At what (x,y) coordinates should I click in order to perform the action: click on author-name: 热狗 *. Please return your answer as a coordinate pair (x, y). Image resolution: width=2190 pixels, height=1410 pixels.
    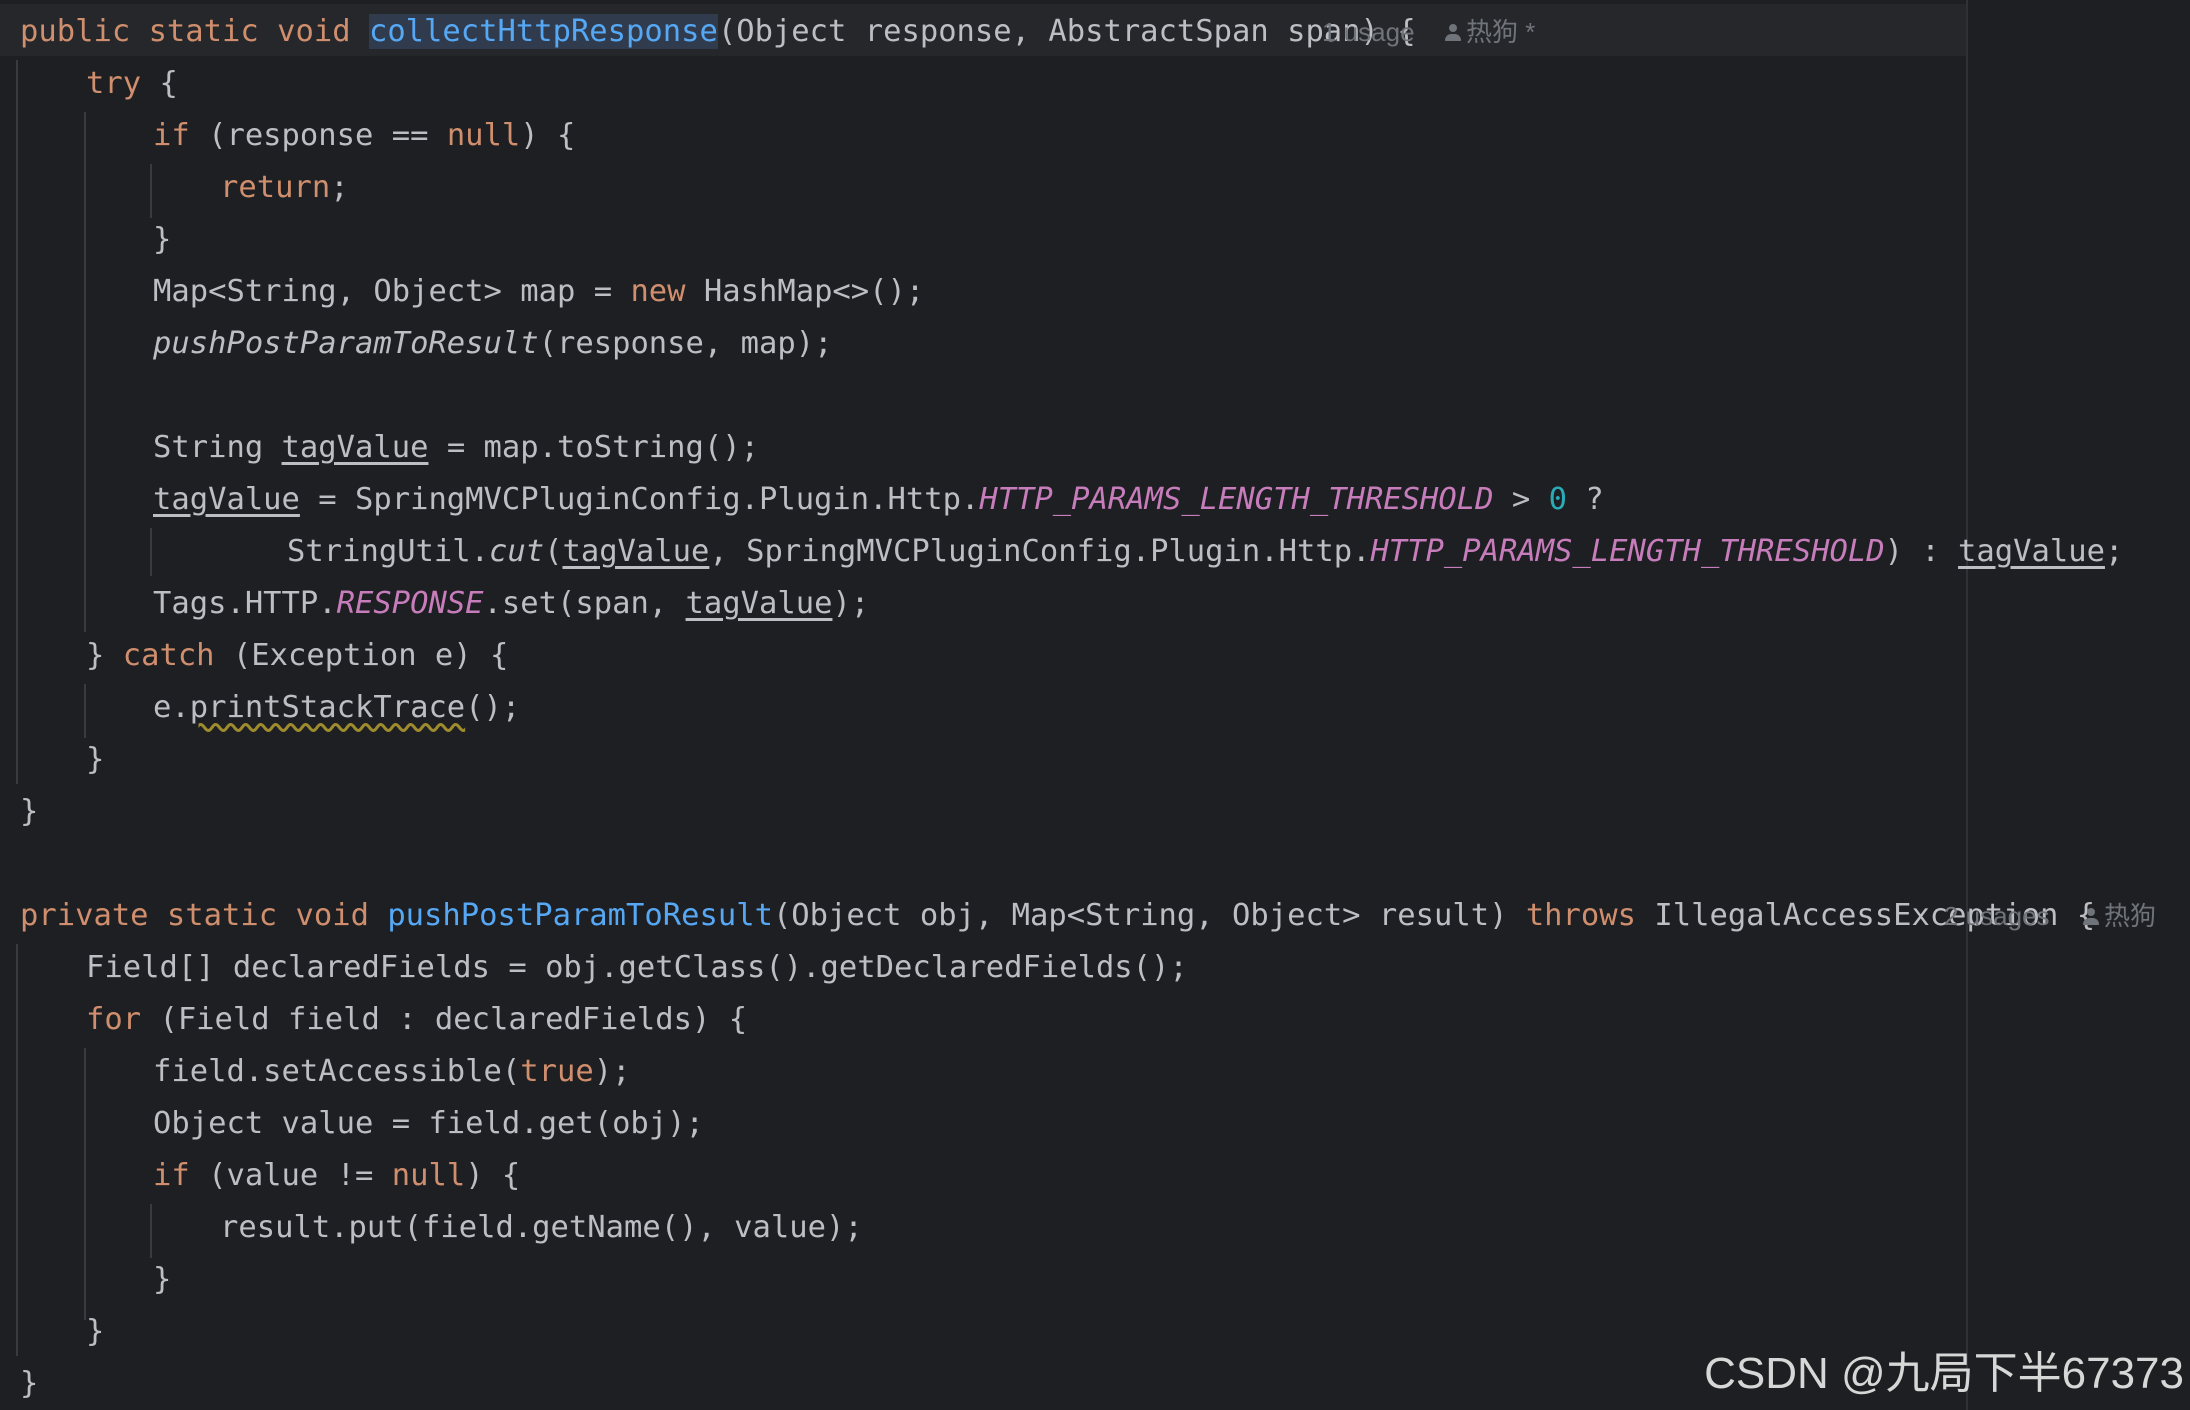
    Looking at the image, I should click on (1501, 32).